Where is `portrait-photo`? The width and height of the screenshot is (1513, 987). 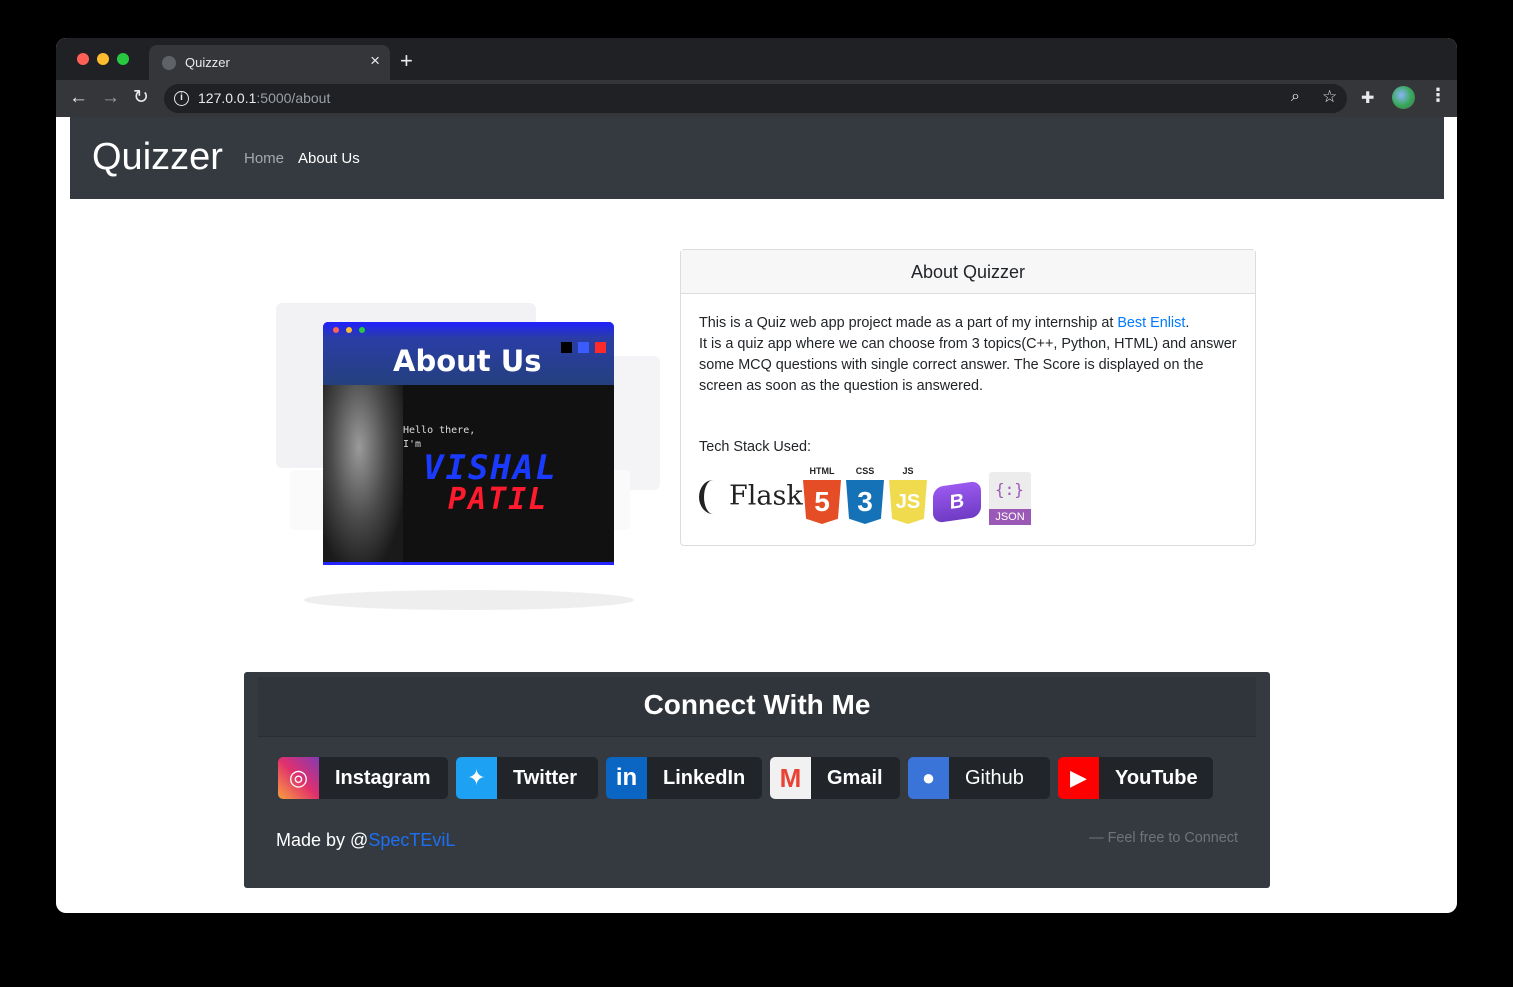 portrait-photo is located at coordinates (363, 473).